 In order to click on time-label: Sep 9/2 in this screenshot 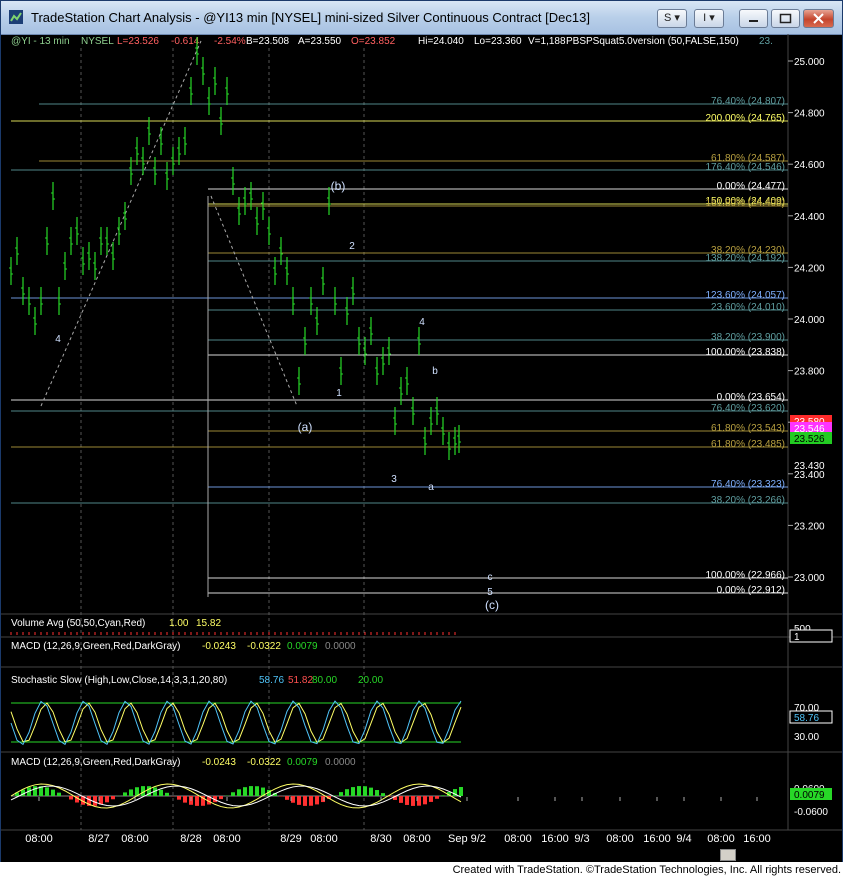, I will do `click(467, 839)`.